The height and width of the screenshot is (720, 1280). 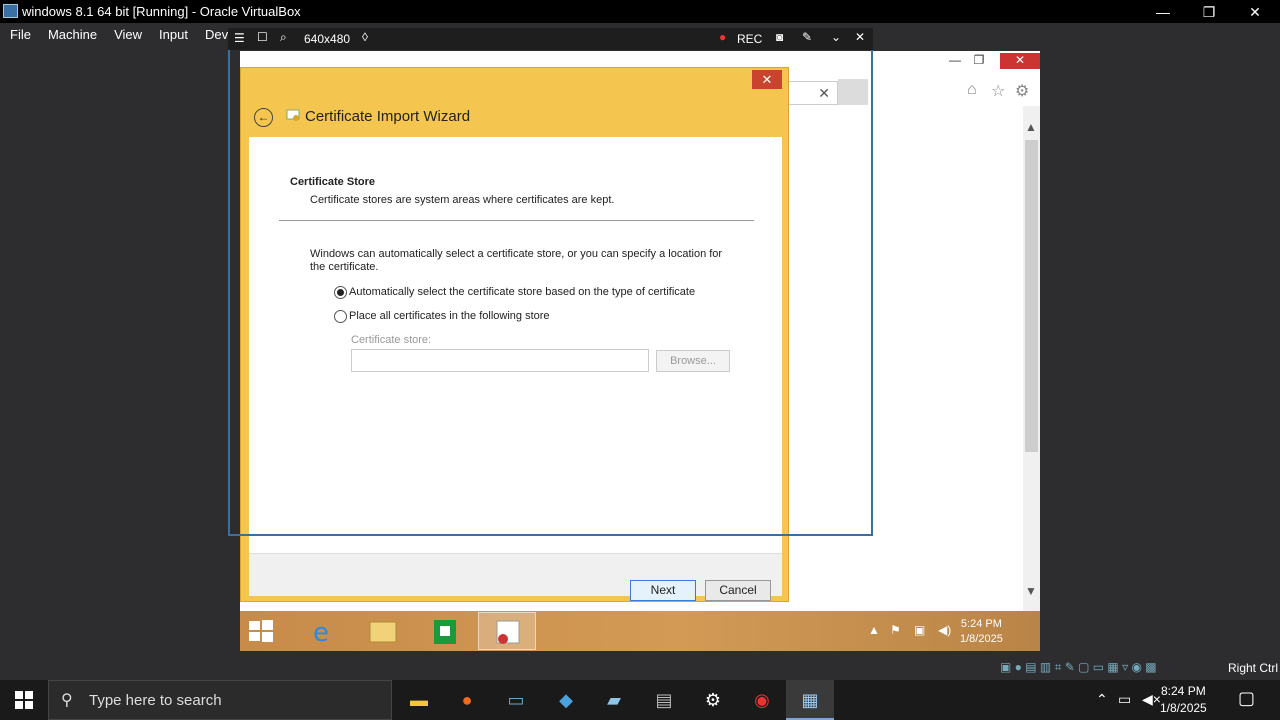 I want to click on tray-flag-icon: ⚑, so click(x=895, y=630).